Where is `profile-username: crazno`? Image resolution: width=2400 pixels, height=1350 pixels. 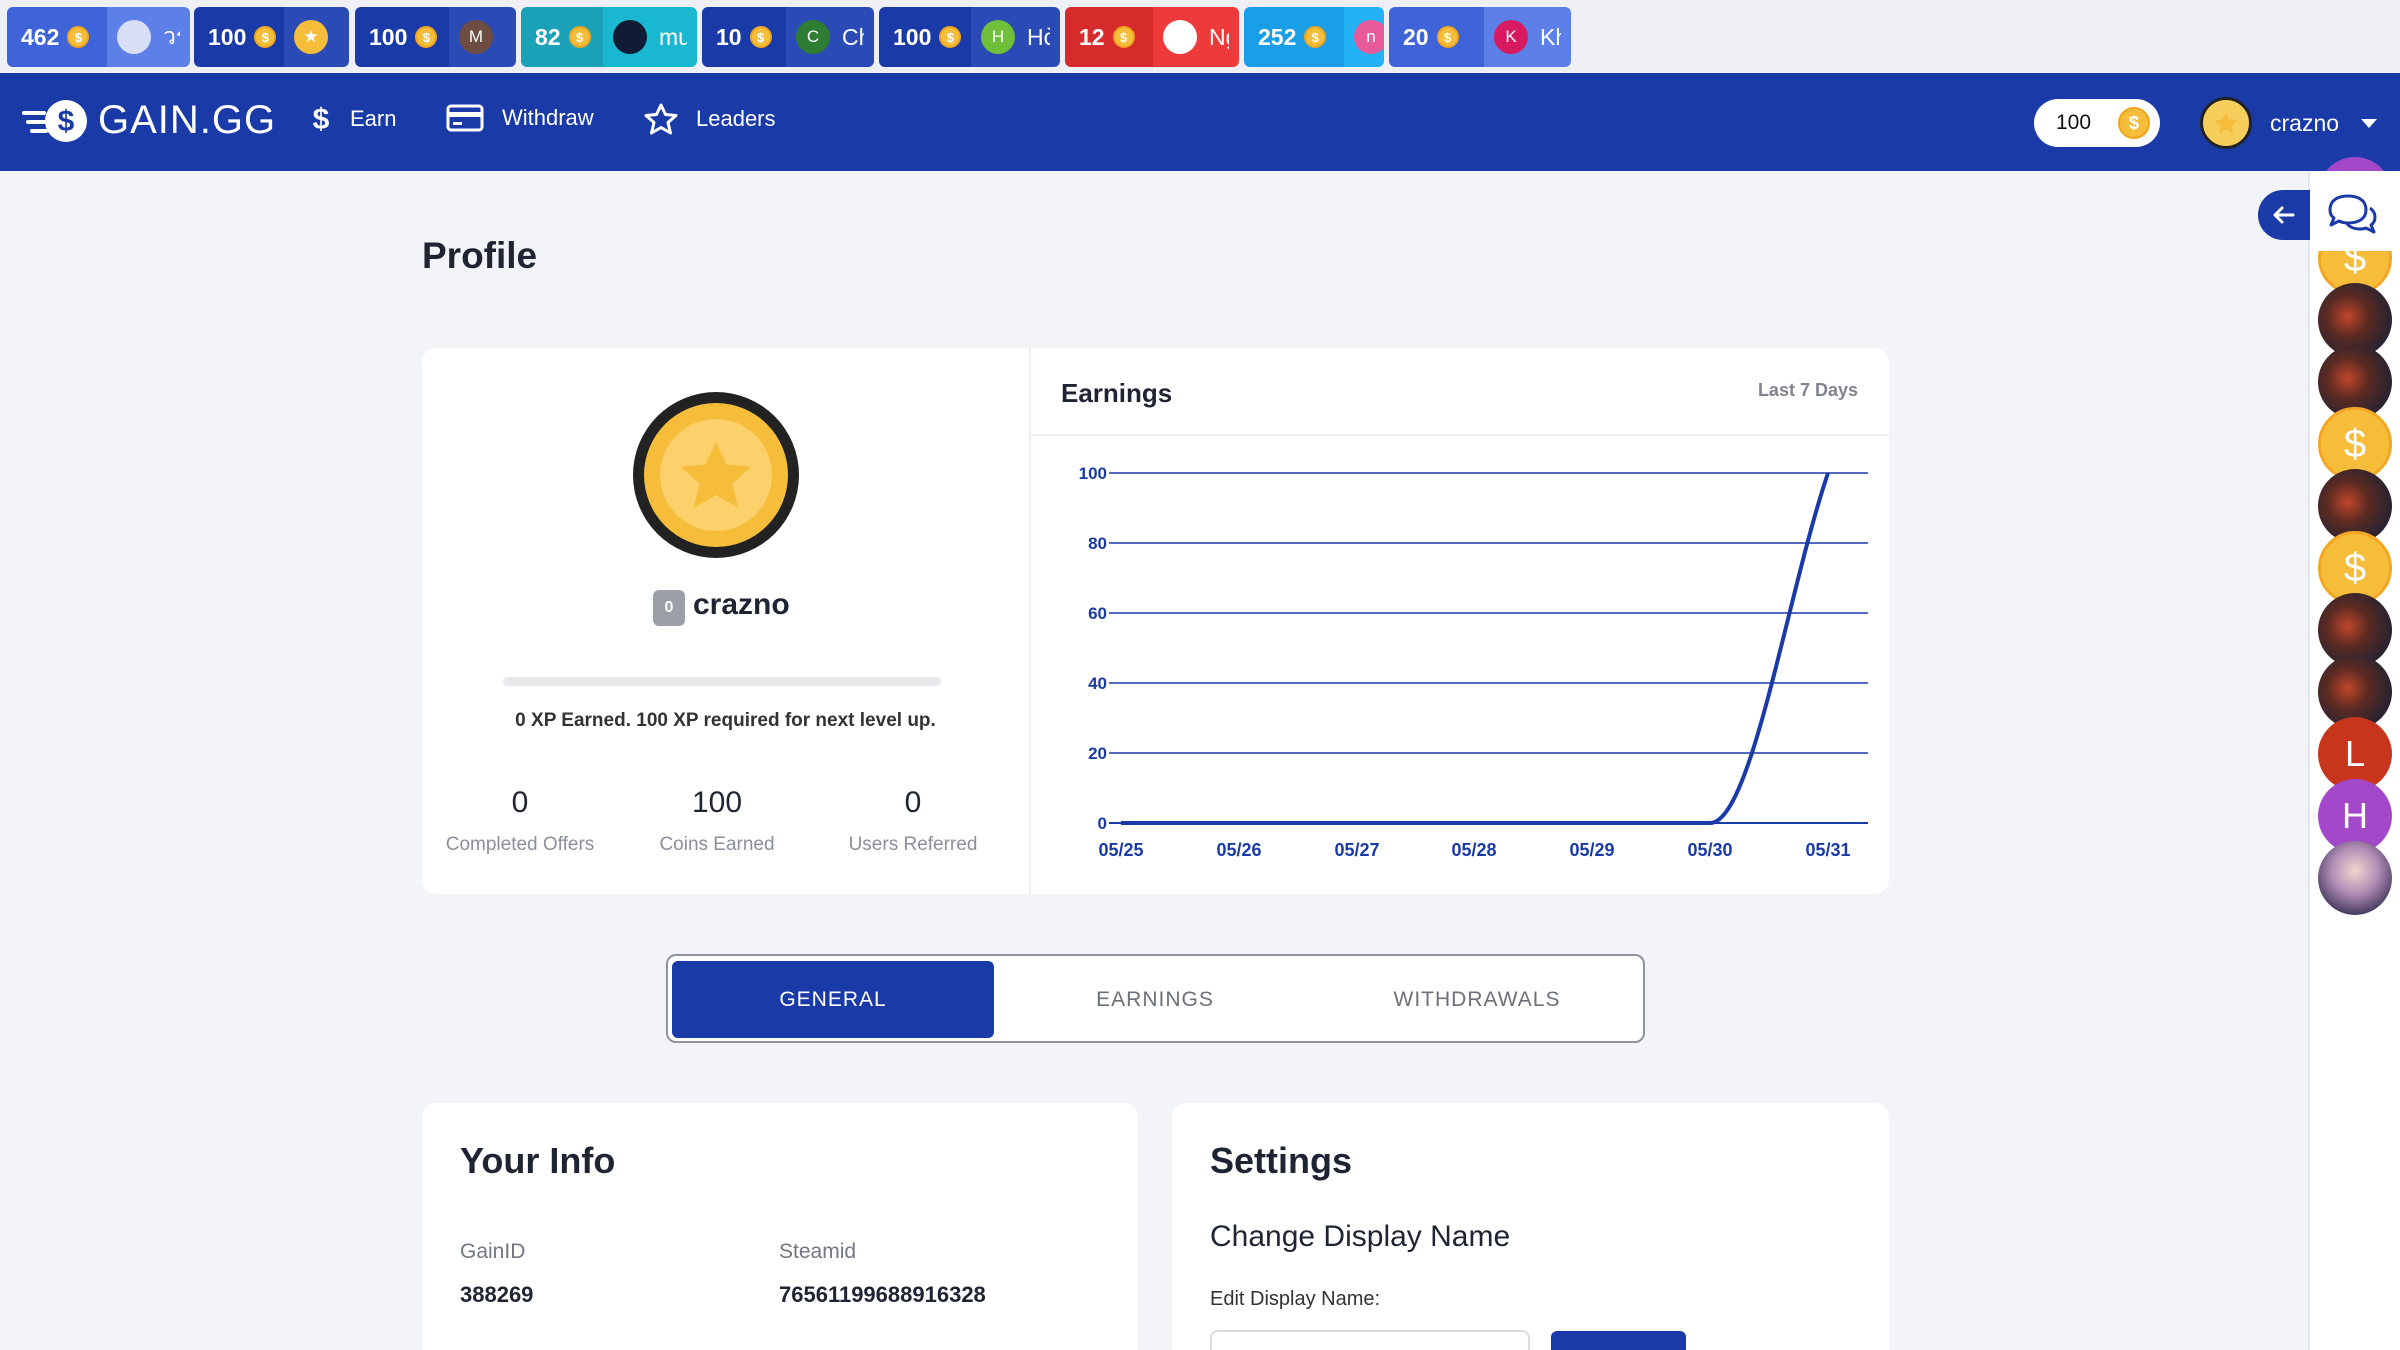 profile-username: crazno is located at coordinates (741, 604).